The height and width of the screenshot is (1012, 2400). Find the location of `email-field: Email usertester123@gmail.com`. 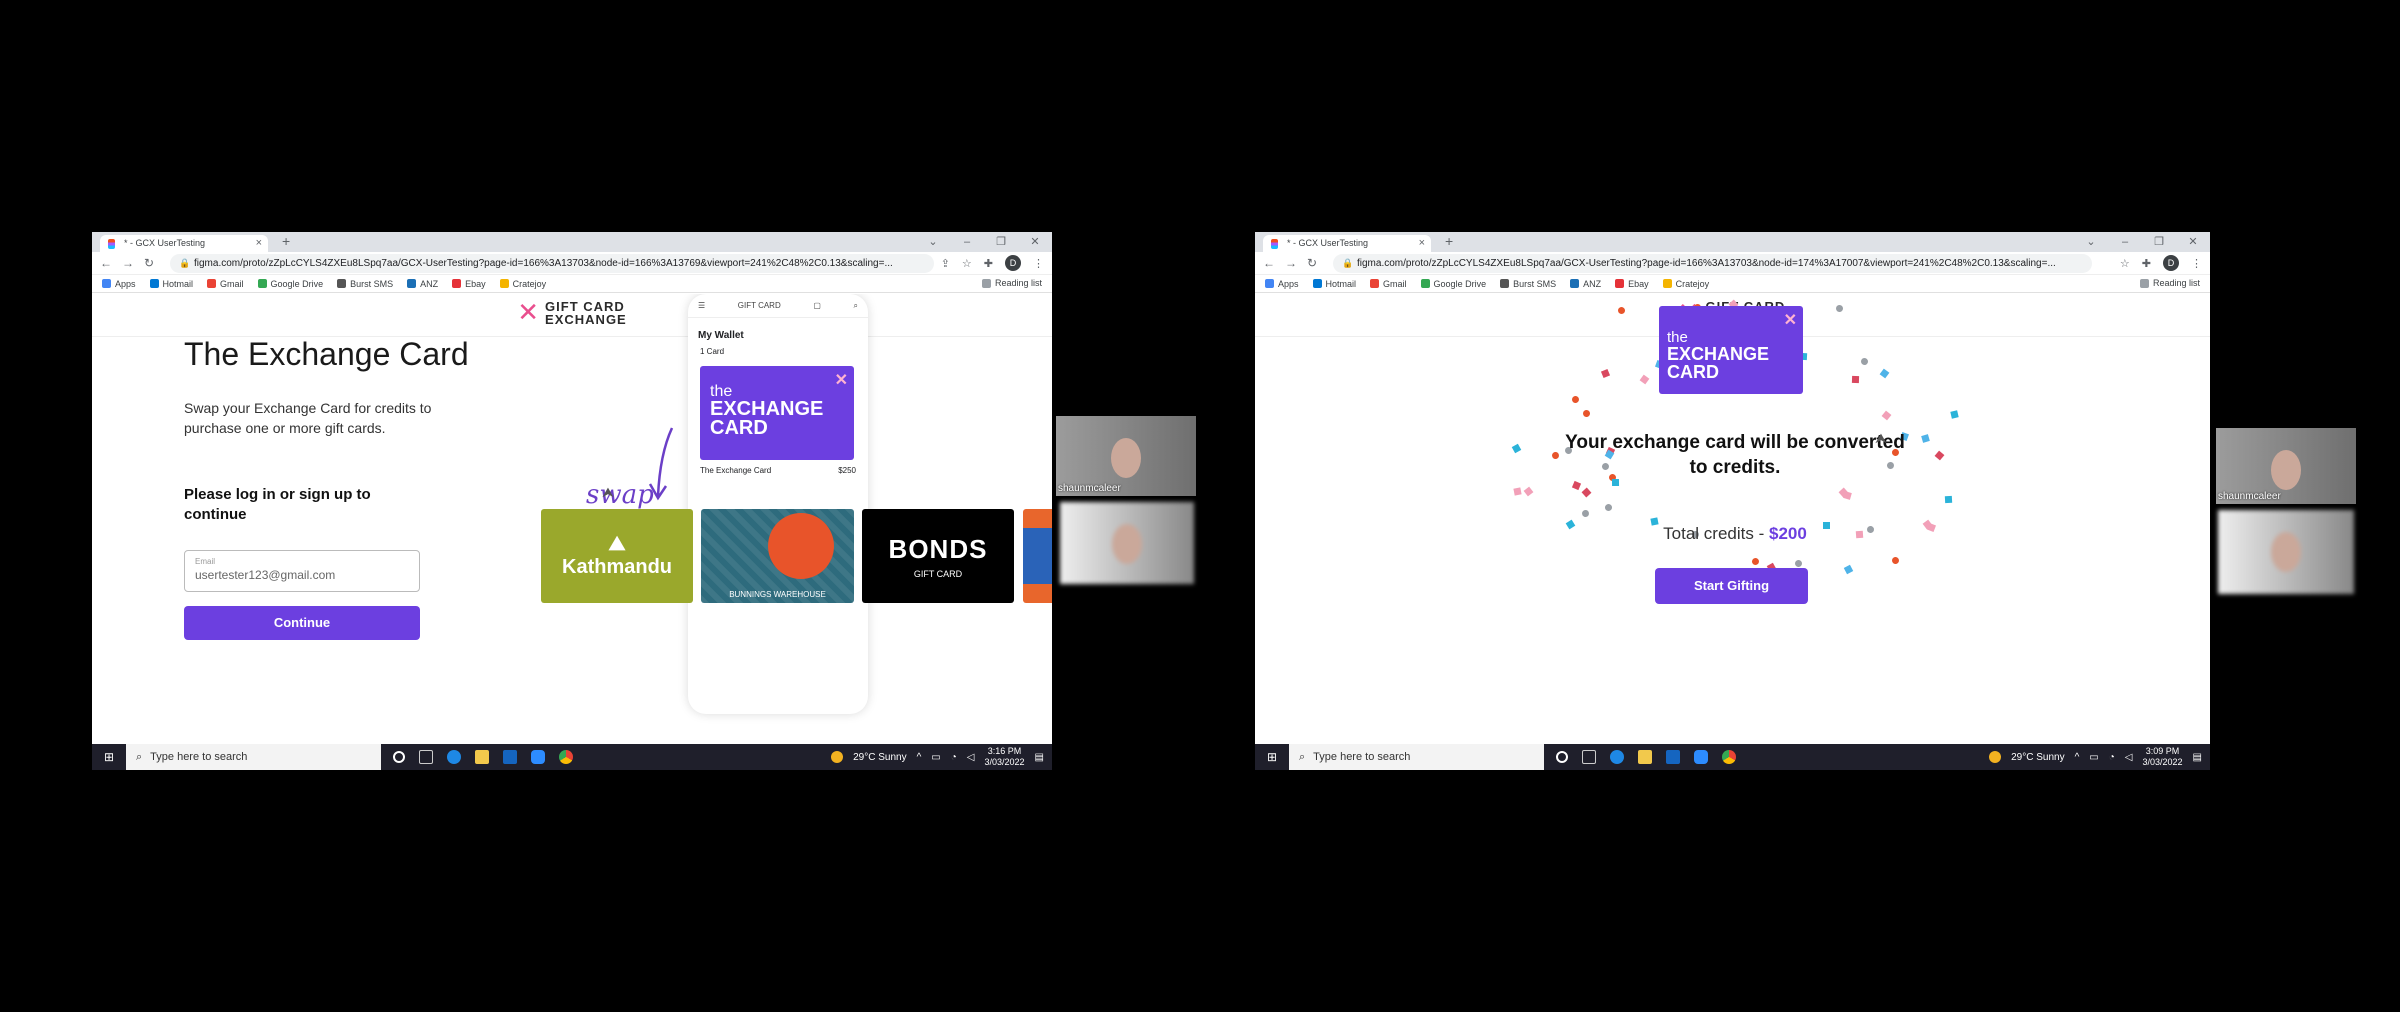

email-field: Email usertester123@gmail.com is located at coordinates (302, 571).